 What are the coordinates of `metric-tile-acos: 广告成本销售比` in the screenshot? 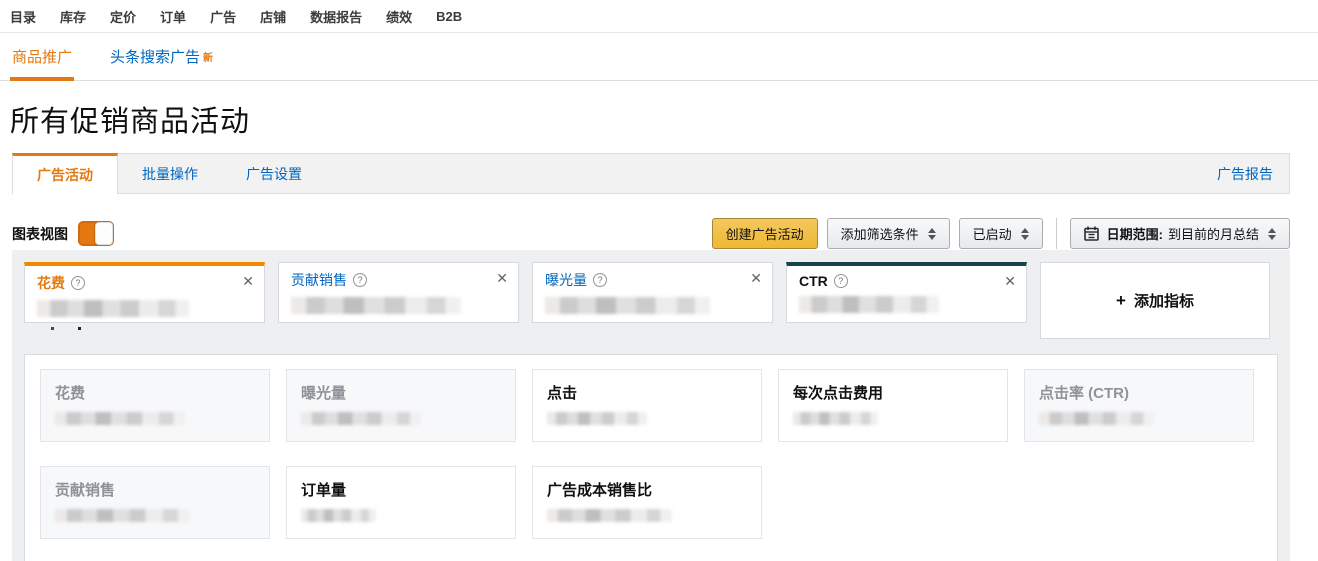 It's located at (647, 502).